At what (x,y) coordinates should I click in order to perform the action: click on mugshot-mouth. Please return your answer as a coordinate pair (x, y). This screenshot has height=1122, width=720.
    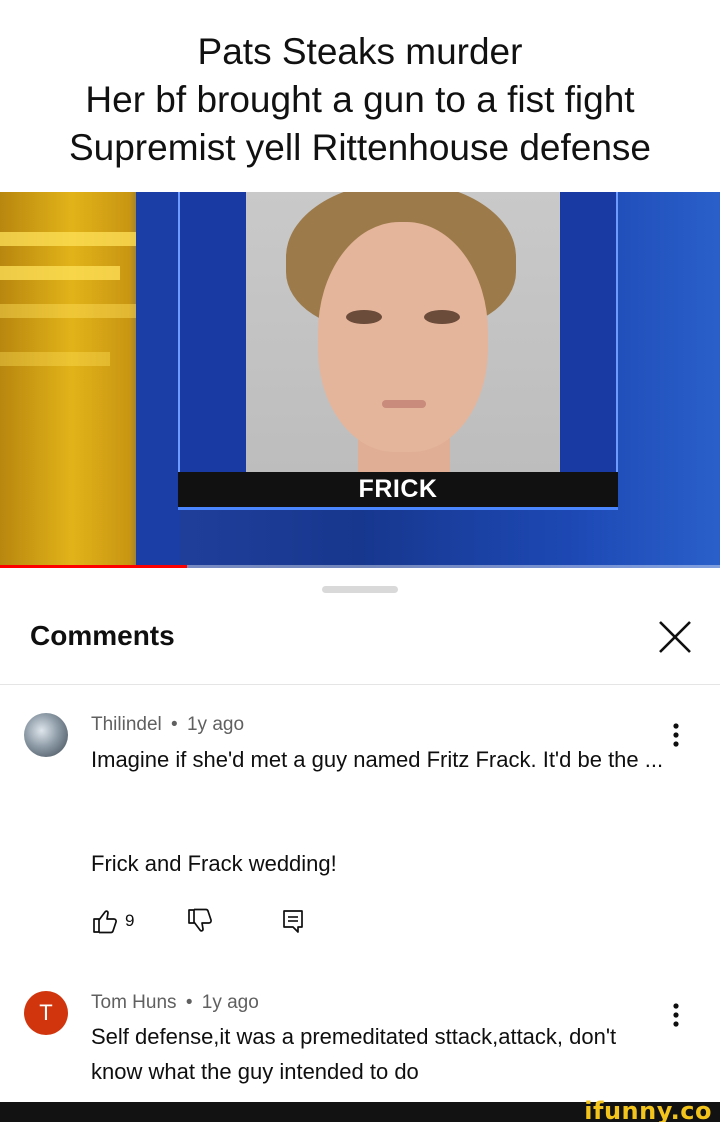
    Looking at the image, I should click on (404, 404).